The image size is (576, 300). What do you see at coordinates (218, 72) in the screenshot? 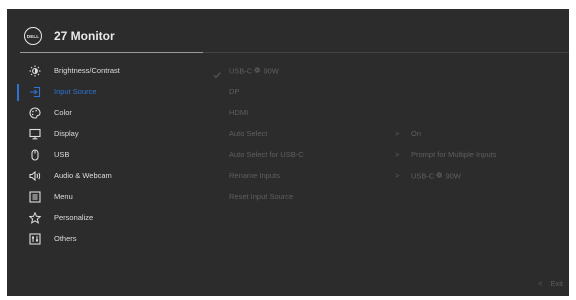
I see `checkmark-icon` at bounding box center [218, 72].